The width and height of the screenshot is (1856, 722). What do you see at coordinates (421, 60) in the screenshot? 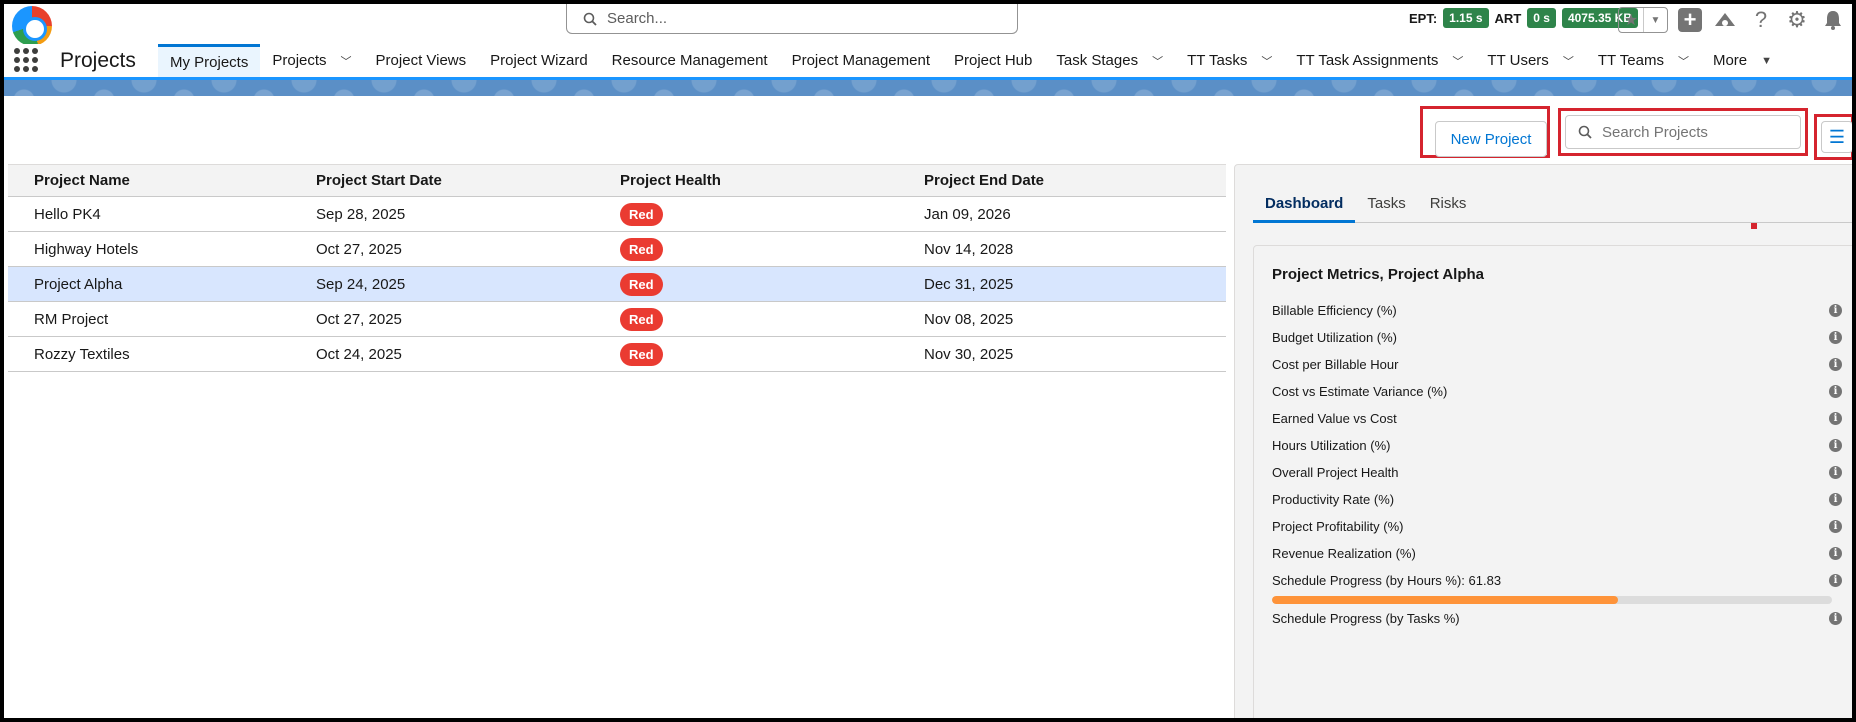
I see `nav-item-project-views: Project Views` at bounding box center [421, 60].